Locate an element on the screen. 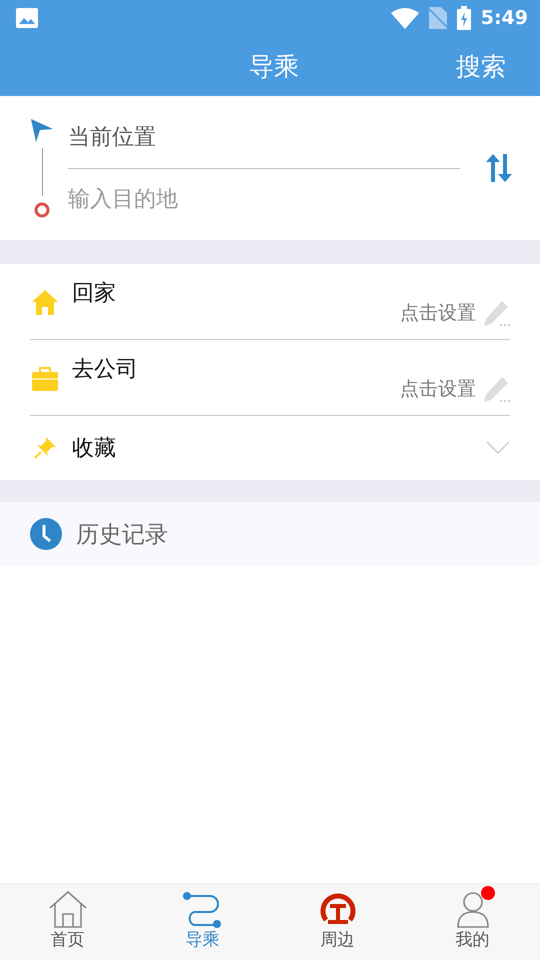  tab: 导乘 is located at coordinates (202, 922).